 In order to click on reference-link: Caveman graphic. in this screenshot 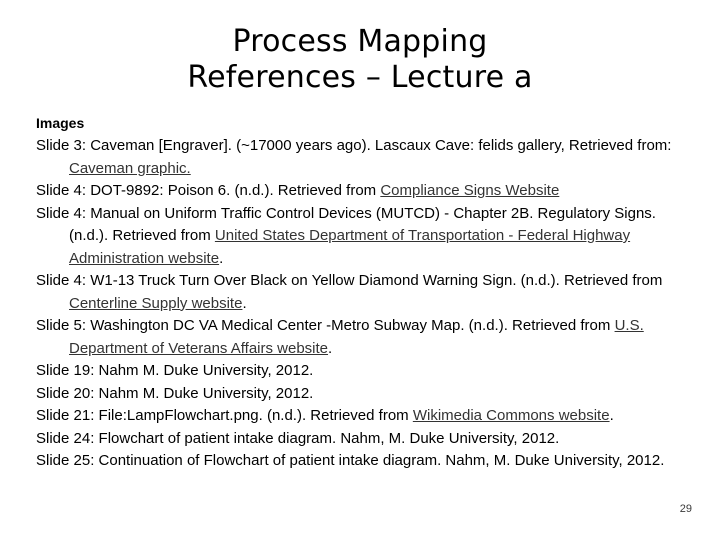, I will do `click(130, 168)`.